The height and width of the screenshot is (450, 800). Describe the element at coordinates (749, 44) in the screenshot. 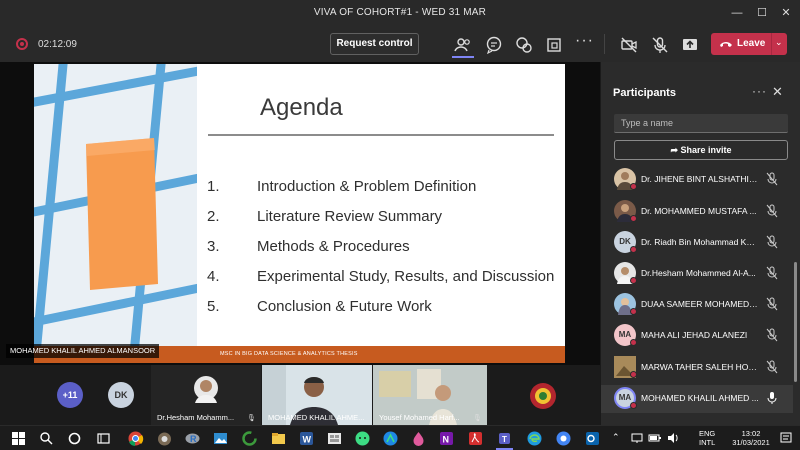

I see `leave-button: Leave ⌄` at that location.